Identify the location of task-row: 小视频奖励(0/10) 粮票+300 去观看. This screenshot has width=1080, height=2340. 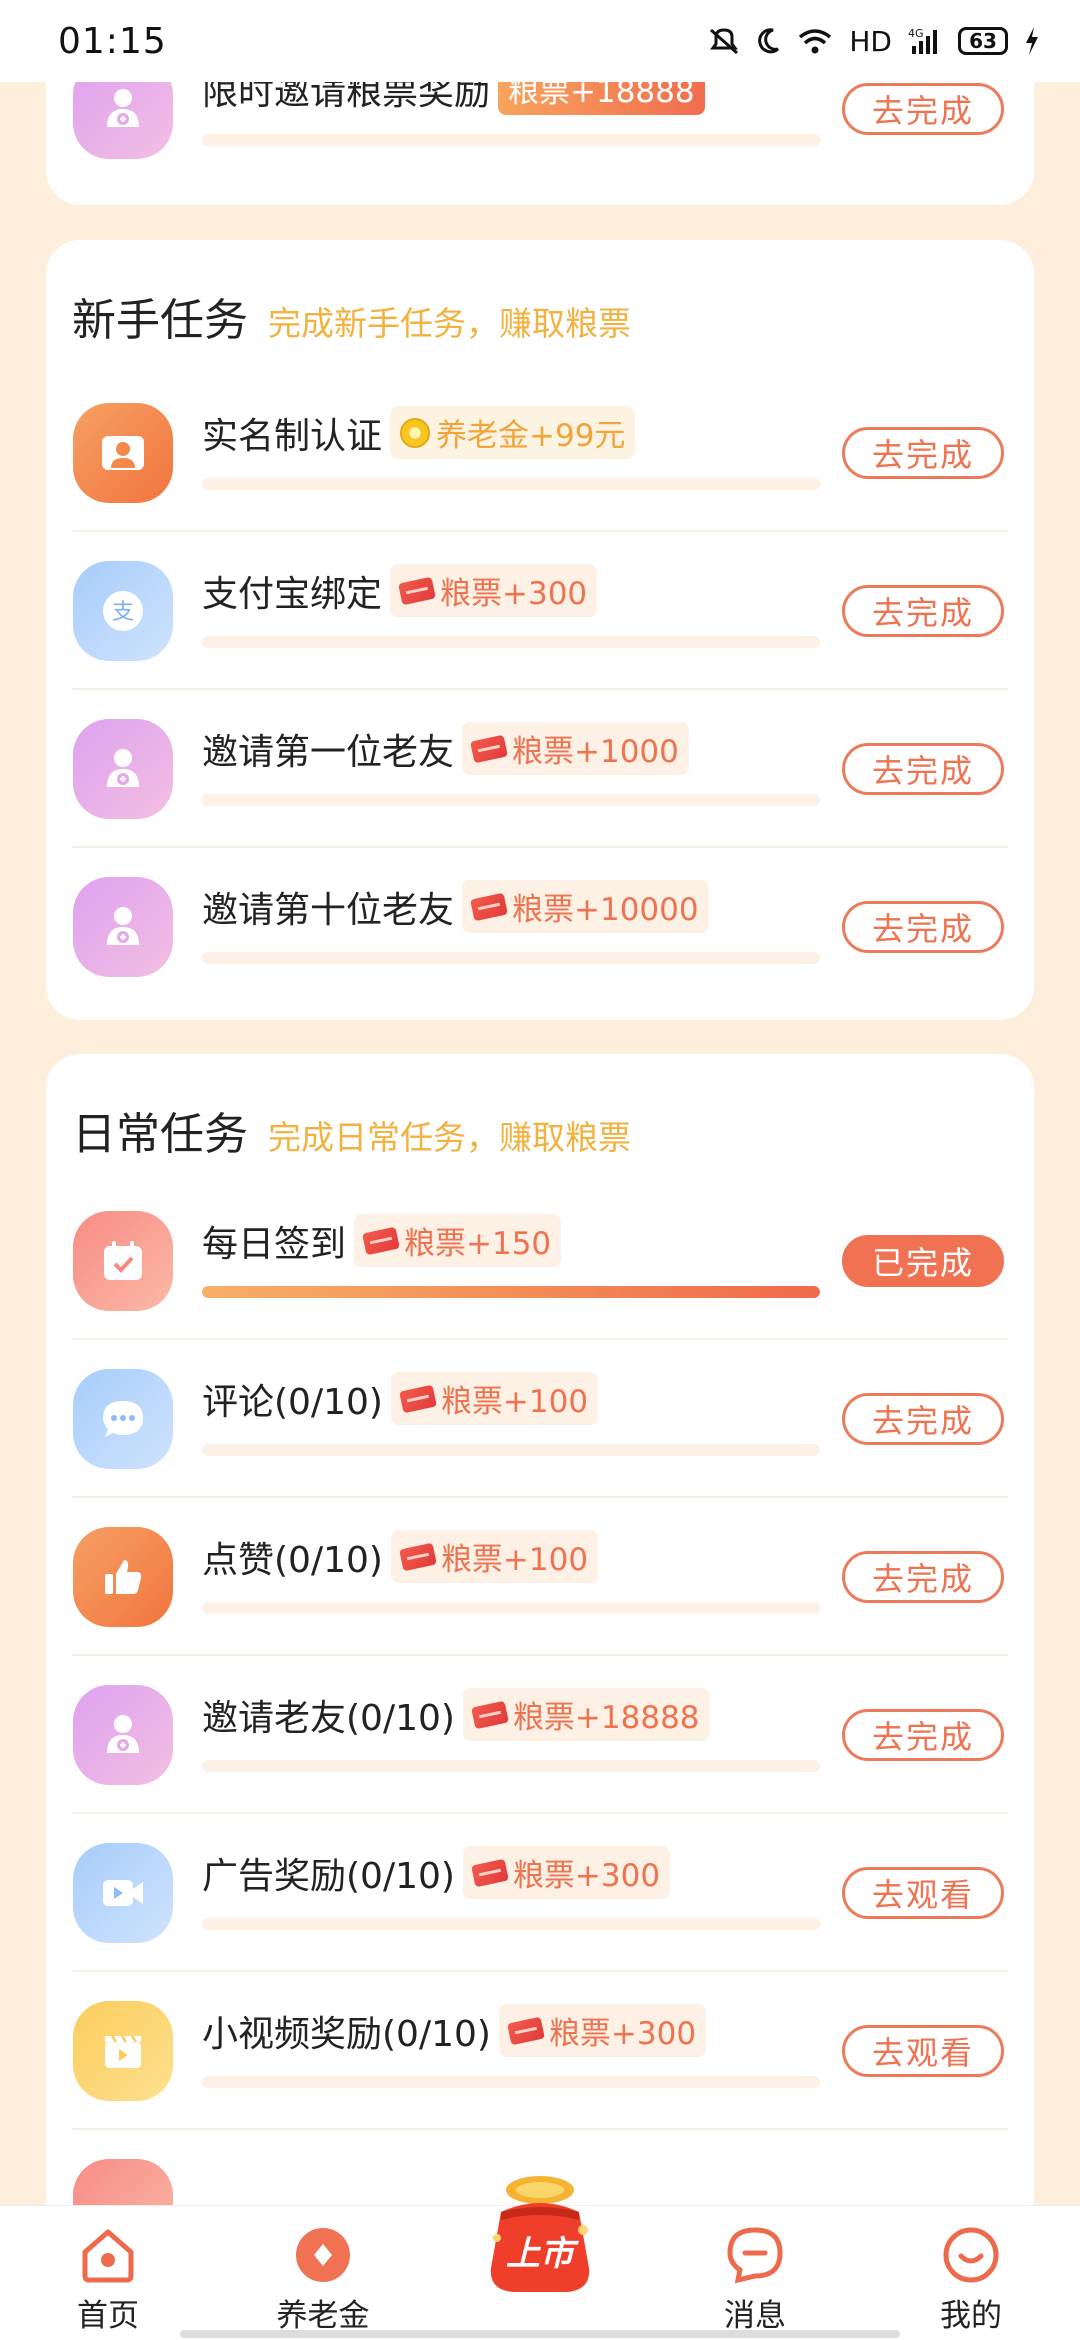
(540, 2051).